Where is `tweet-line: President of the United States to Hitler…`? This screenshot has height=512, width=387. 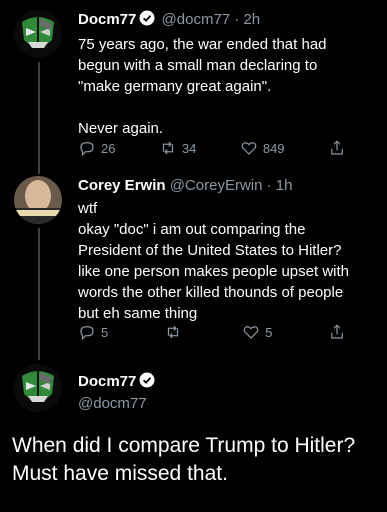
tweet-line: President of the United States to Hitler… is located at coordinates (210, 250).